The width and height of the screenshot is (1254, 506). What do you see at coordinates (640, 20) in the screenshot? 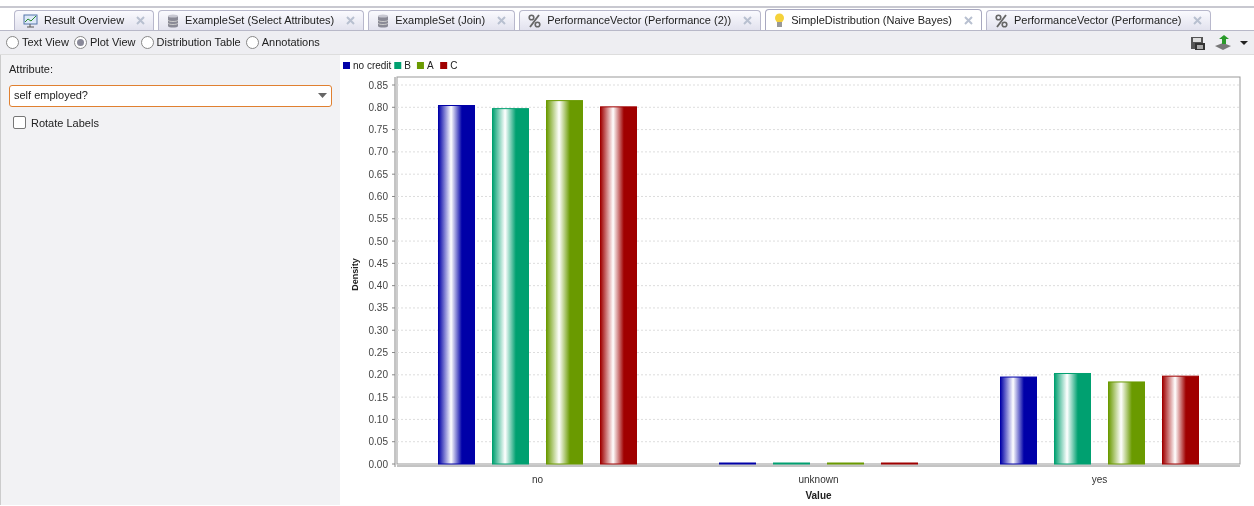
I see `tab: PerformanceVector (Performance (2))` at bounding box center [640, 20].